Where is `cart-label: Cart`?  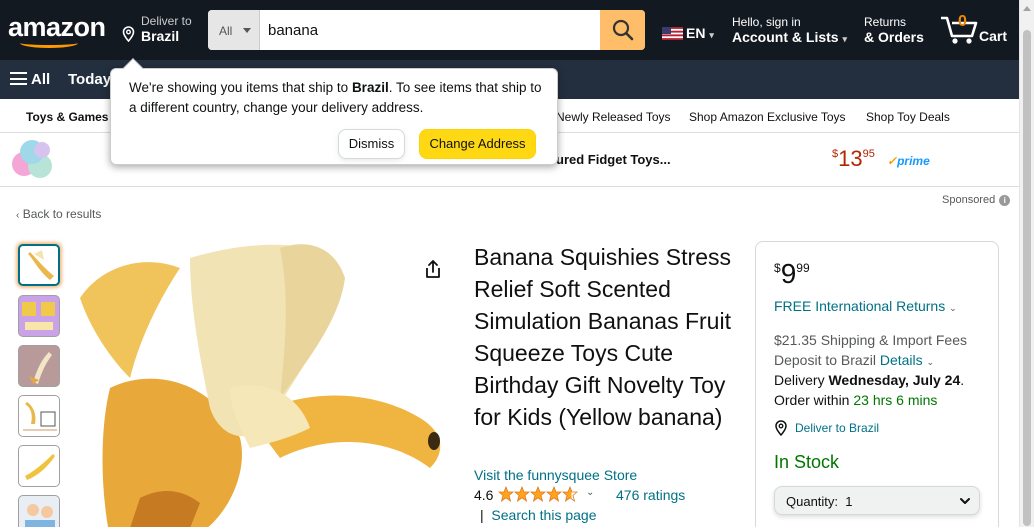 cart-label: Cart is located at coordinates (993, 36).